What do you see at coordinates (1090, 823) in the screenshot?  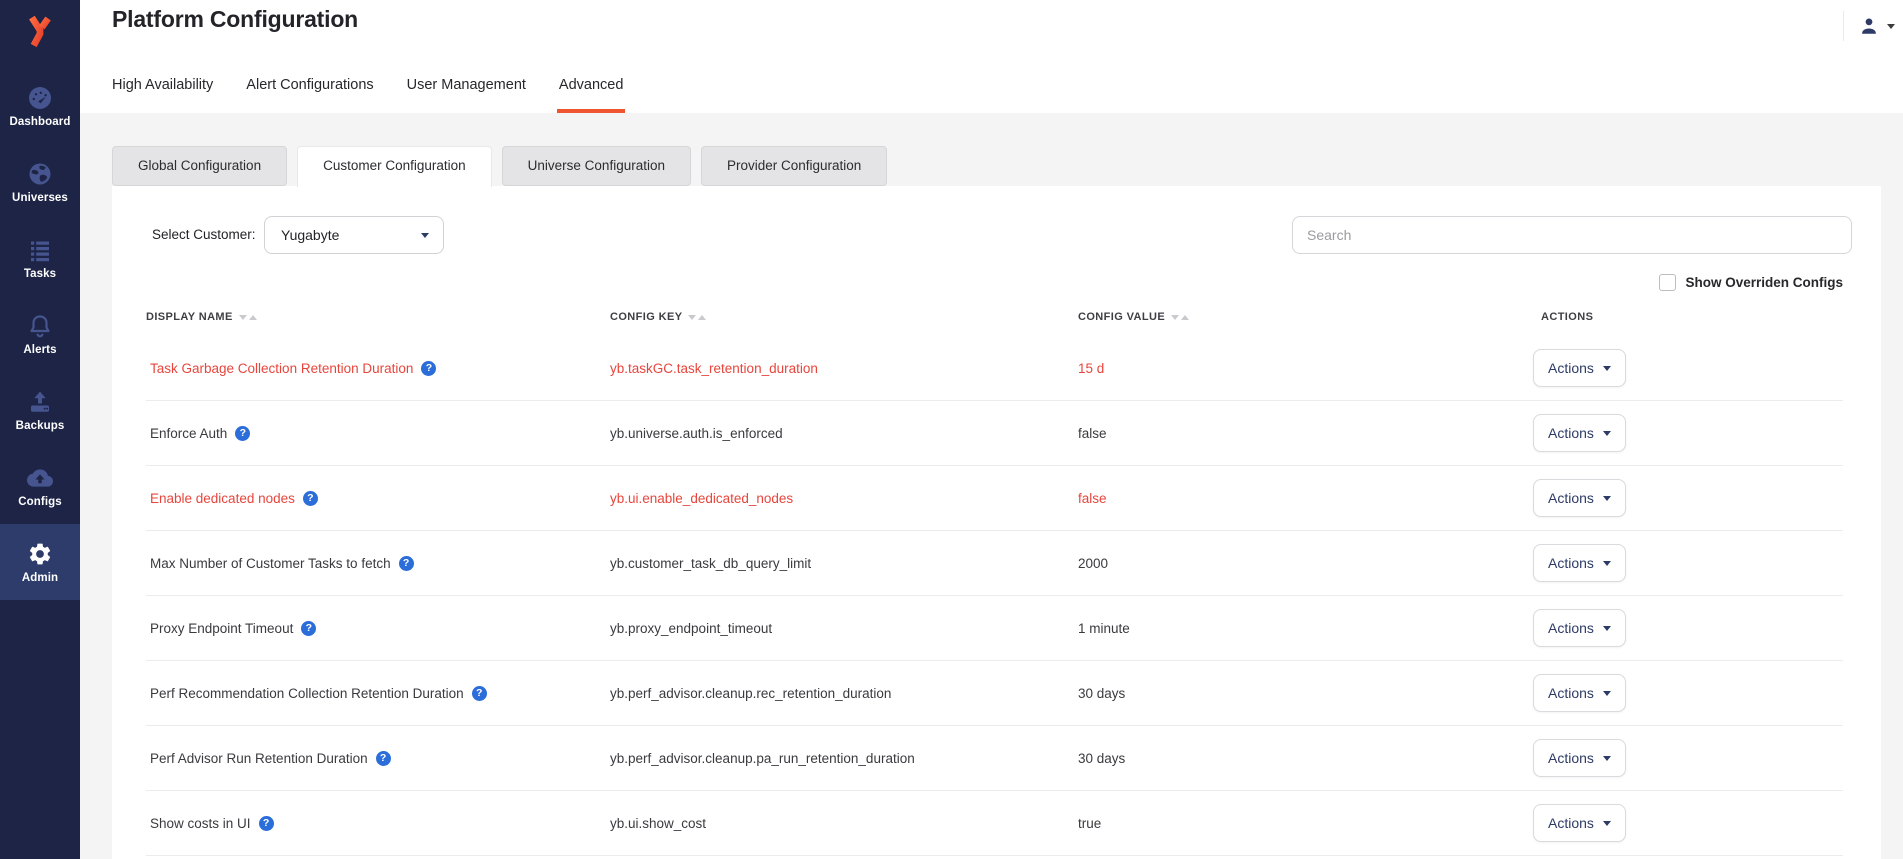 I see `config-value: true` at bounding box center [1090, 823].